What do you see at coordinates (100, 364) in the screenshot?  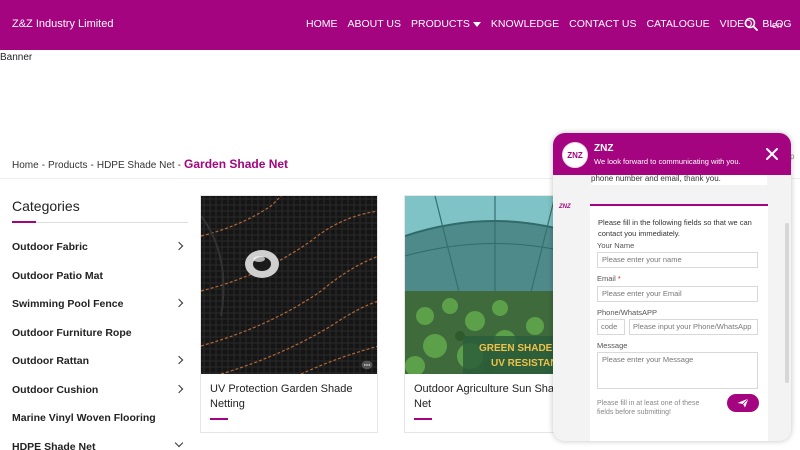 I see `category-item-outdoor-rattan: Outdoor Rattan` at bounding box center [100, 364].